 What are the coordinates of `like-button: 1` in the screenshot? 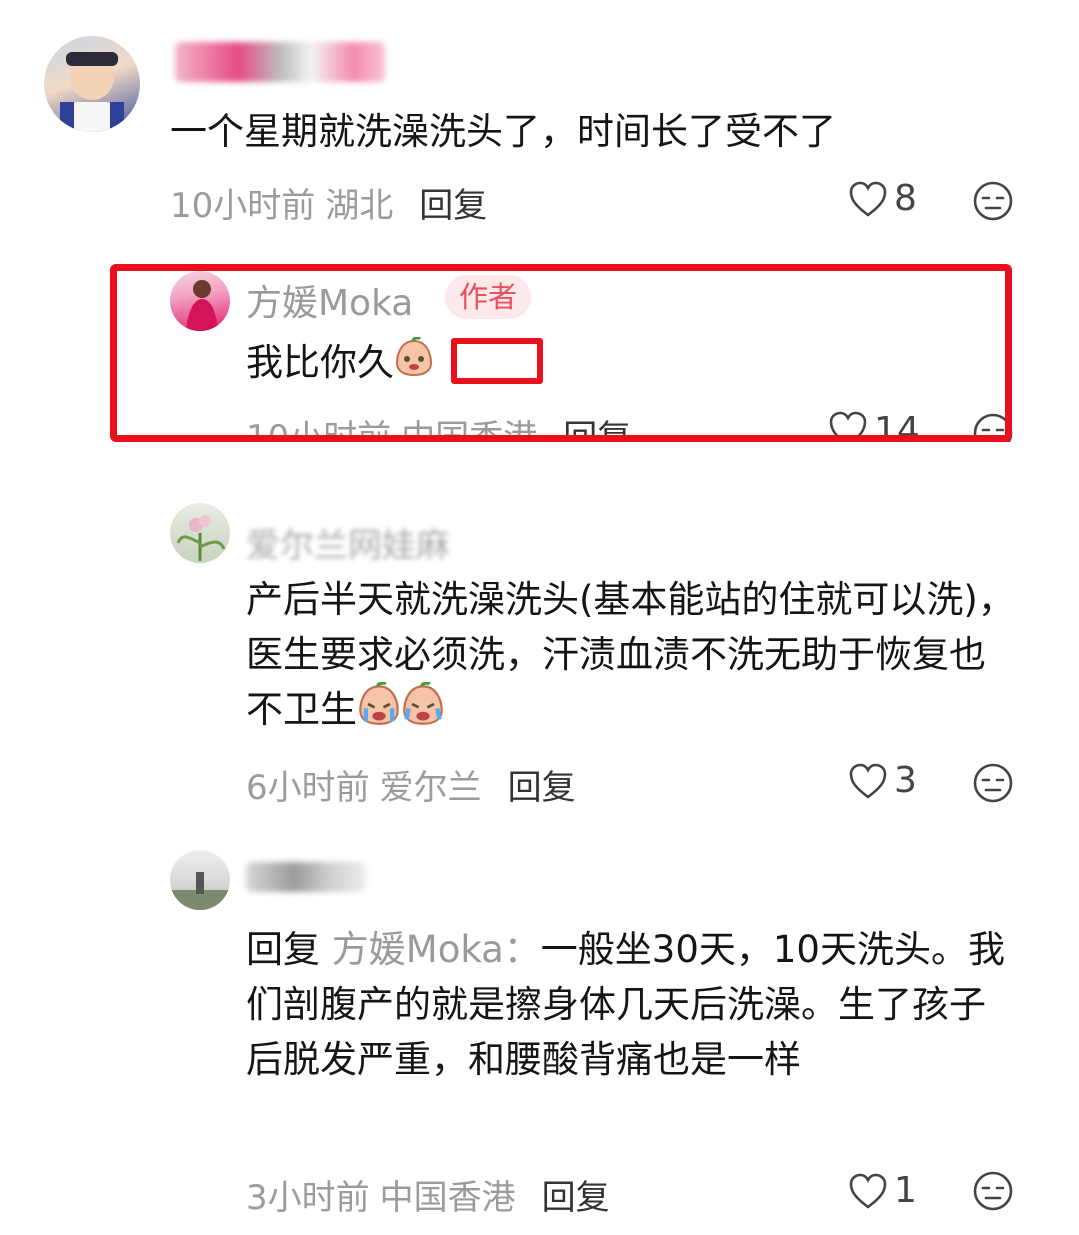 It's located at (882, 1190).